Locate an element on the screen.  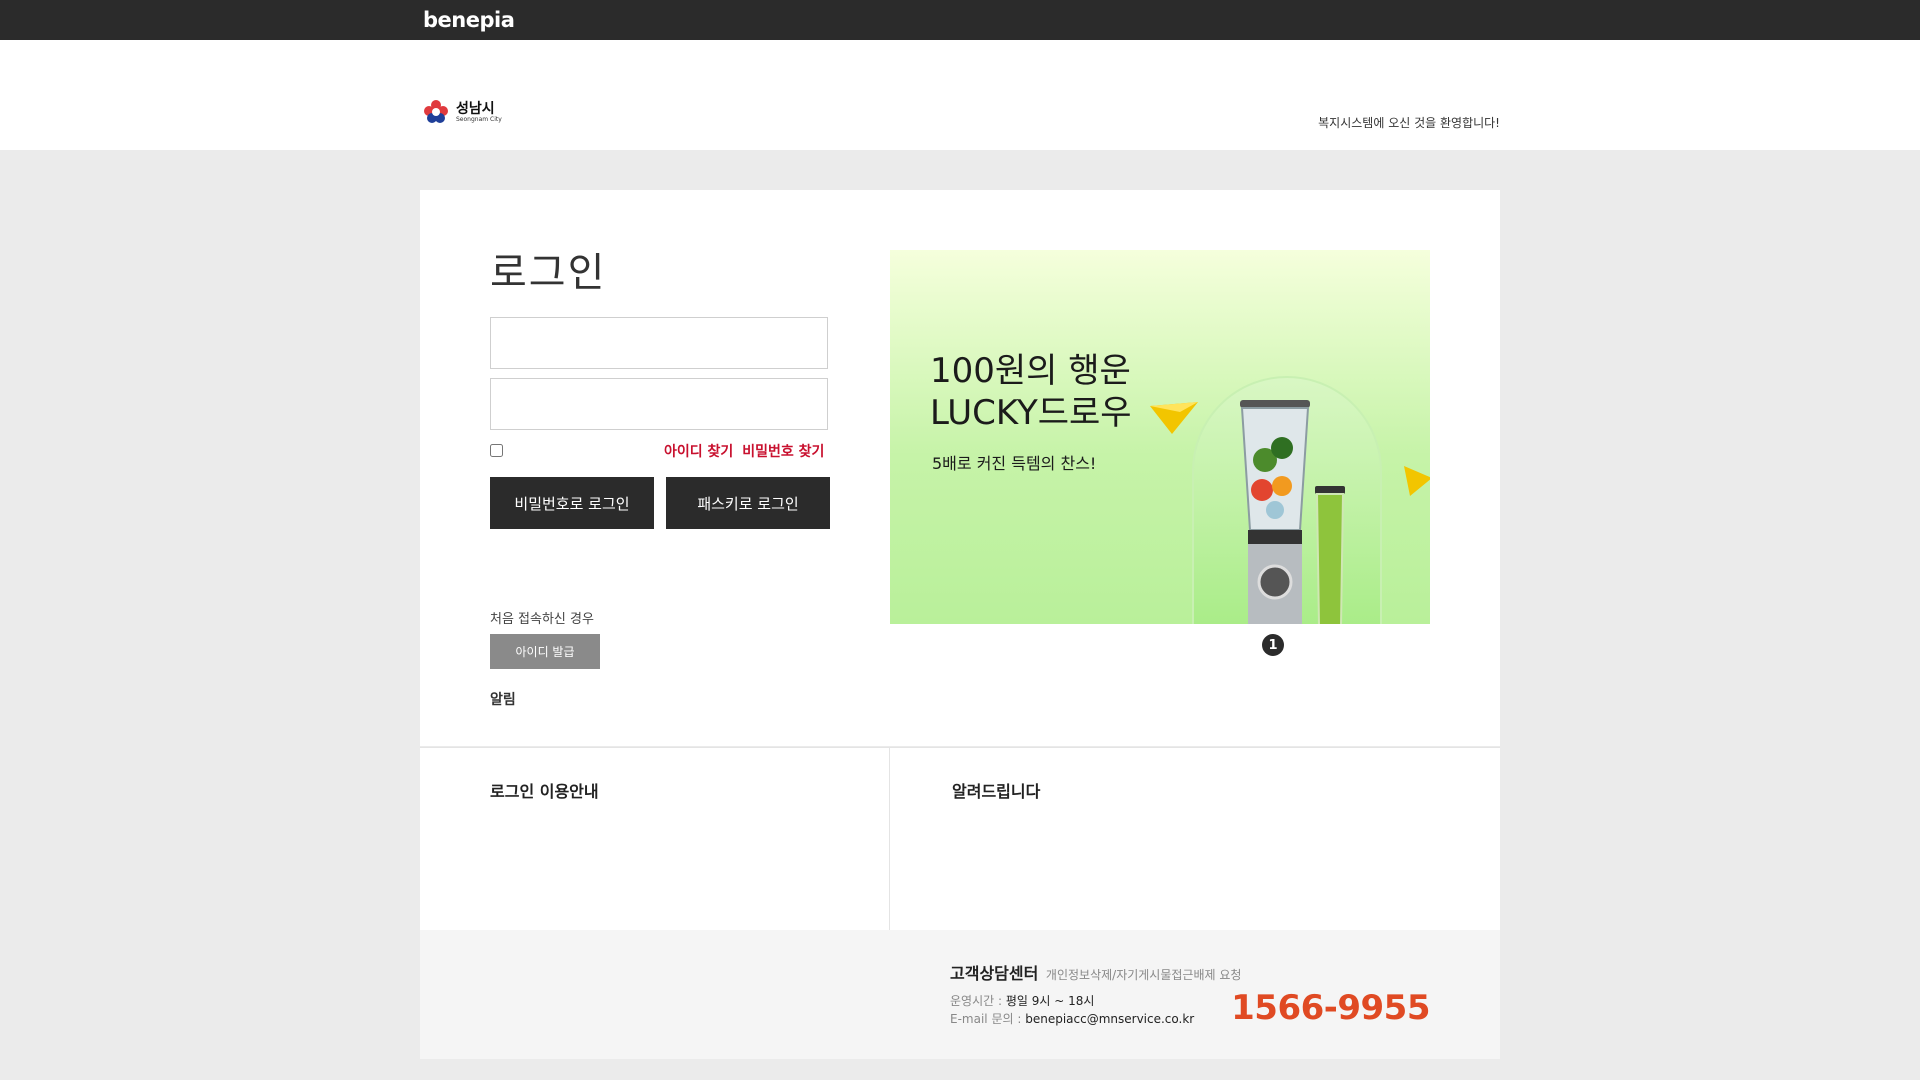
find-account-links: 아이디 찾기 비밀번호 찾기 is located at coordinates (744, 451).